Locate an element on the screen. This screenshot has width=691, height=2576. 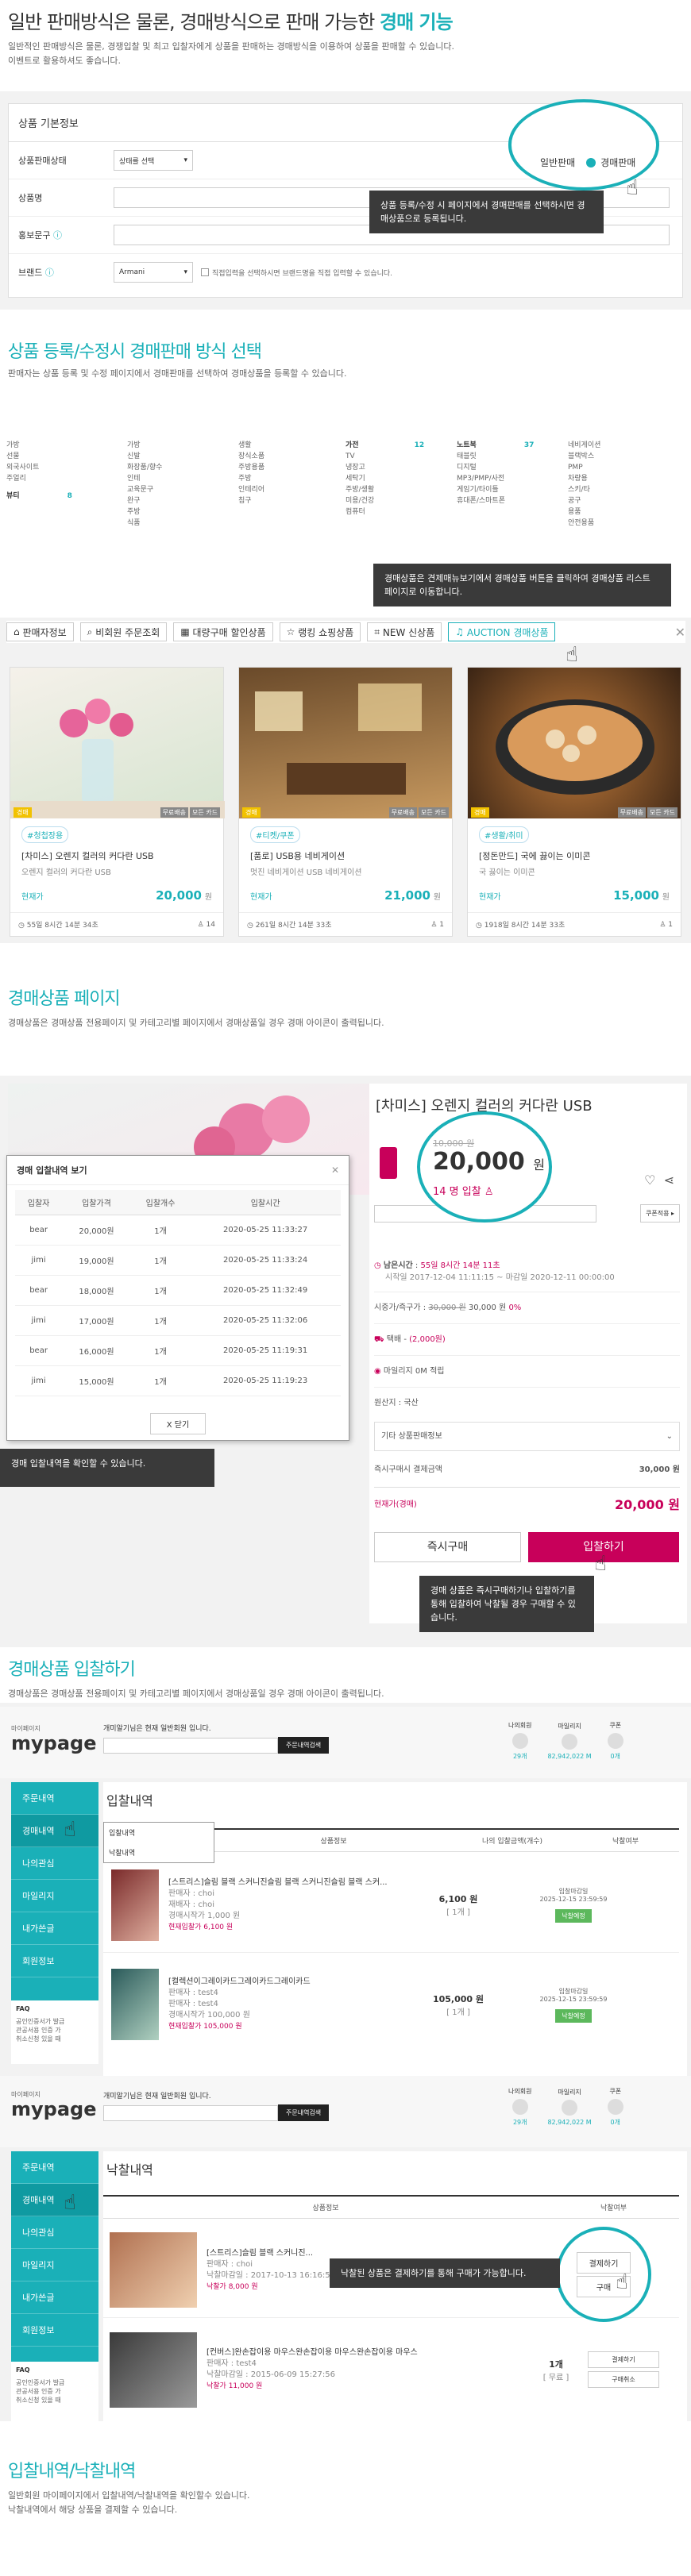
radio-auction-icon is located at coordinates (591, 162).